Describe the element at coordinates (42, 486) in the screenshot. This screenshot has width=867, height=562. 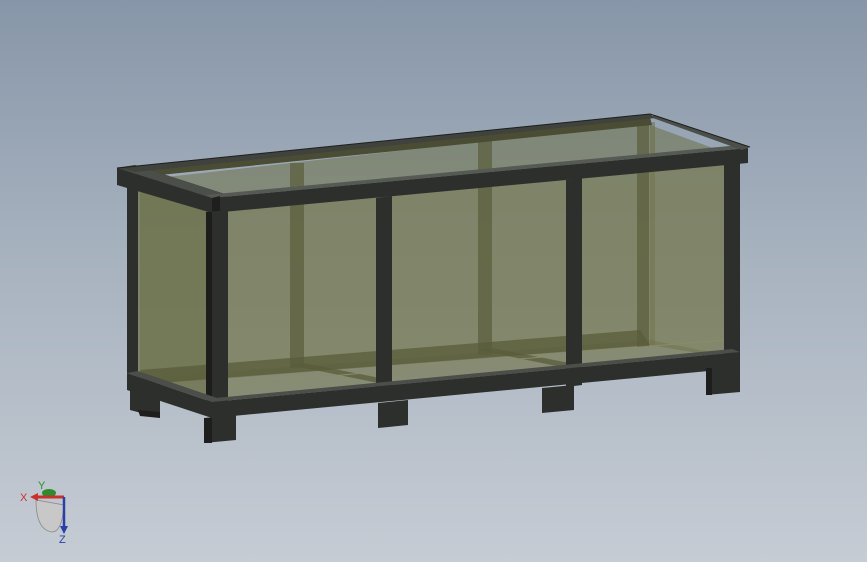
I see `y-axis-label: Y` at that location.